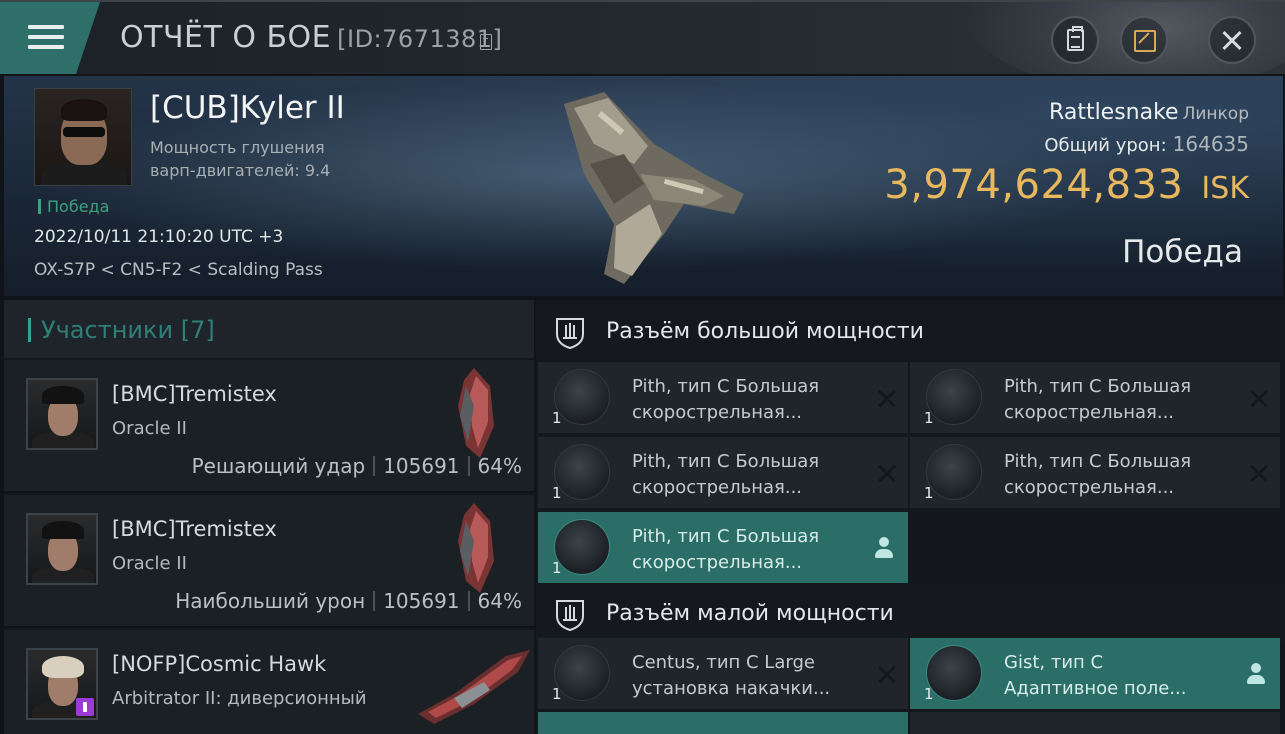 The width and height of the screenshot is (1285, 734). I want to click on ship-type: Rattlesnake Линкор, so click(1149, 112).